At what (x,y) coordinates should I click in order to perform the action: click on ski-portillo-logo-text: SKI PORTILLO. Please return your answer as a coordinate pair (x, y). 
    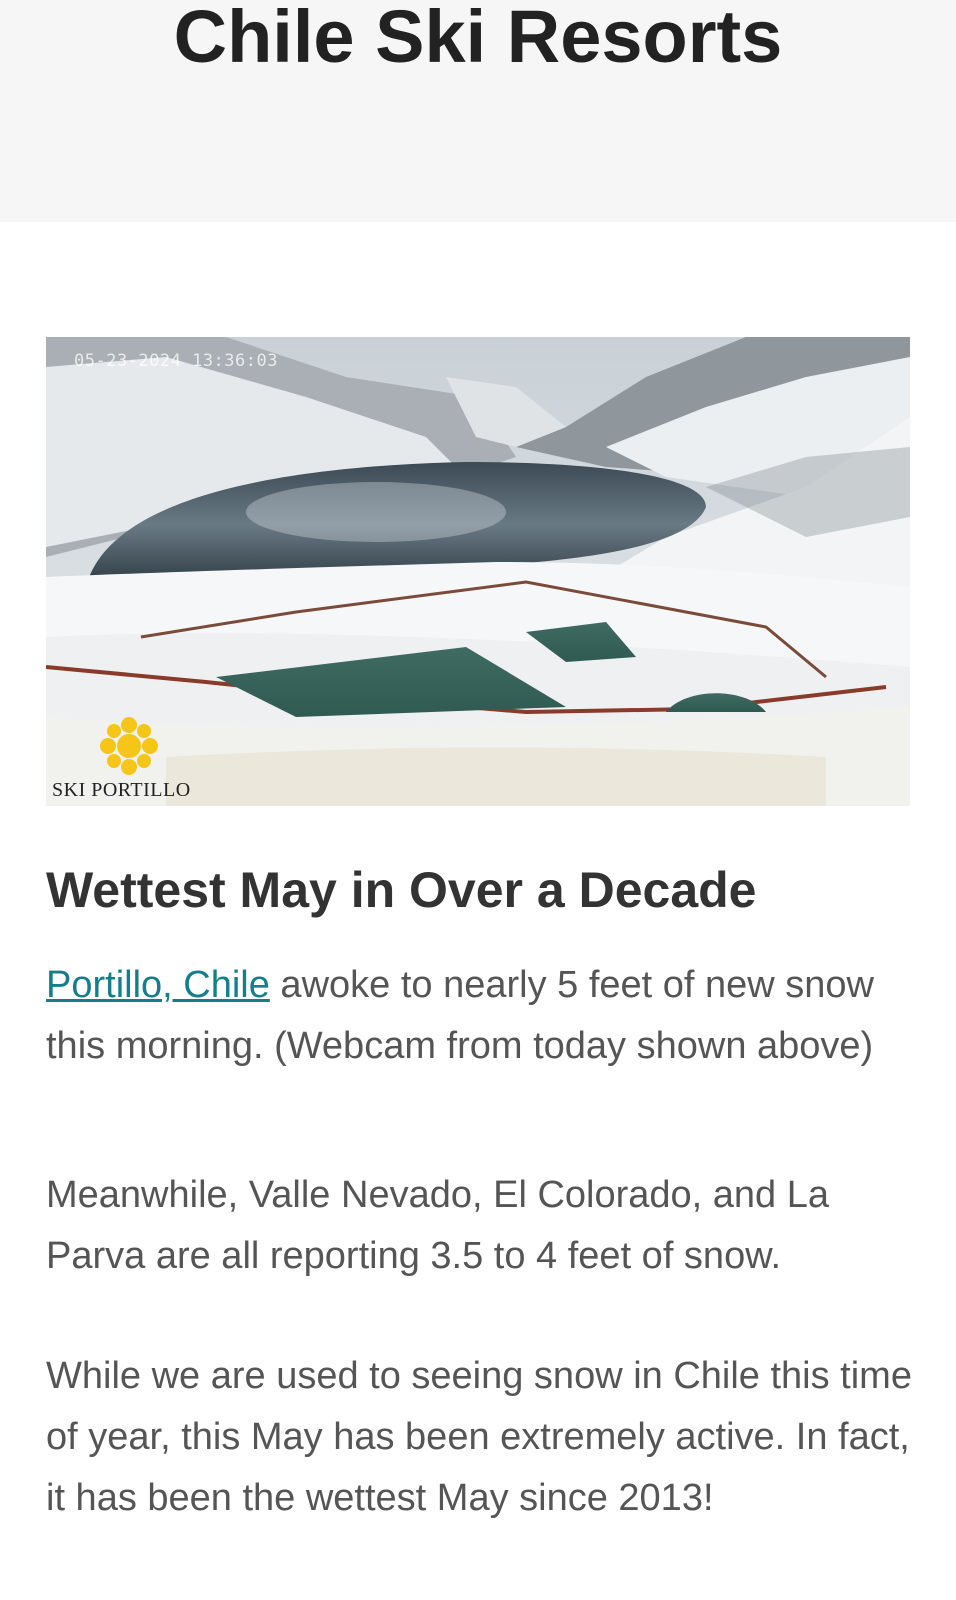
    Looking at the image, I should click on (121, 790).